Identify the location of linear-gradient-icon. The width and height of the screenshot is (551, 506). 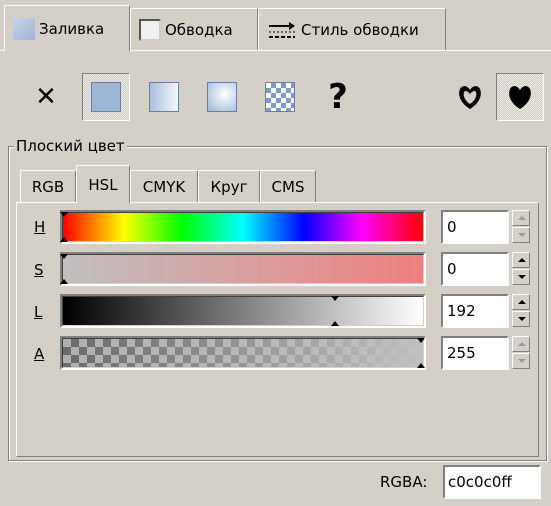
(164, 97).